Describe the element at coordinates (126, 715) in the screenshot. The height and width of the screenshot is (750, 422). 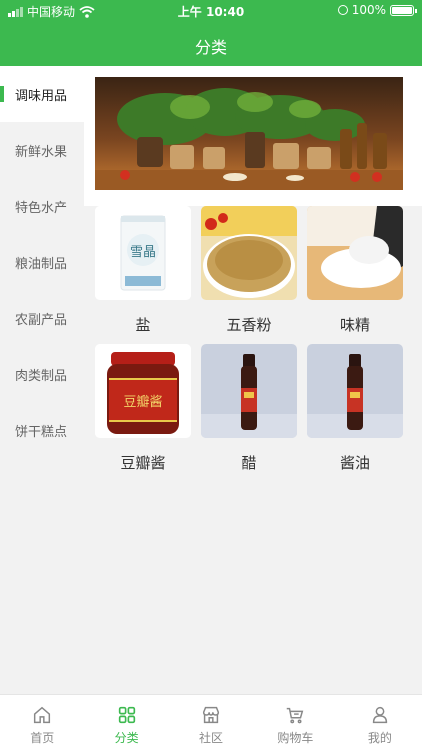
I see `category-icon` at that location.